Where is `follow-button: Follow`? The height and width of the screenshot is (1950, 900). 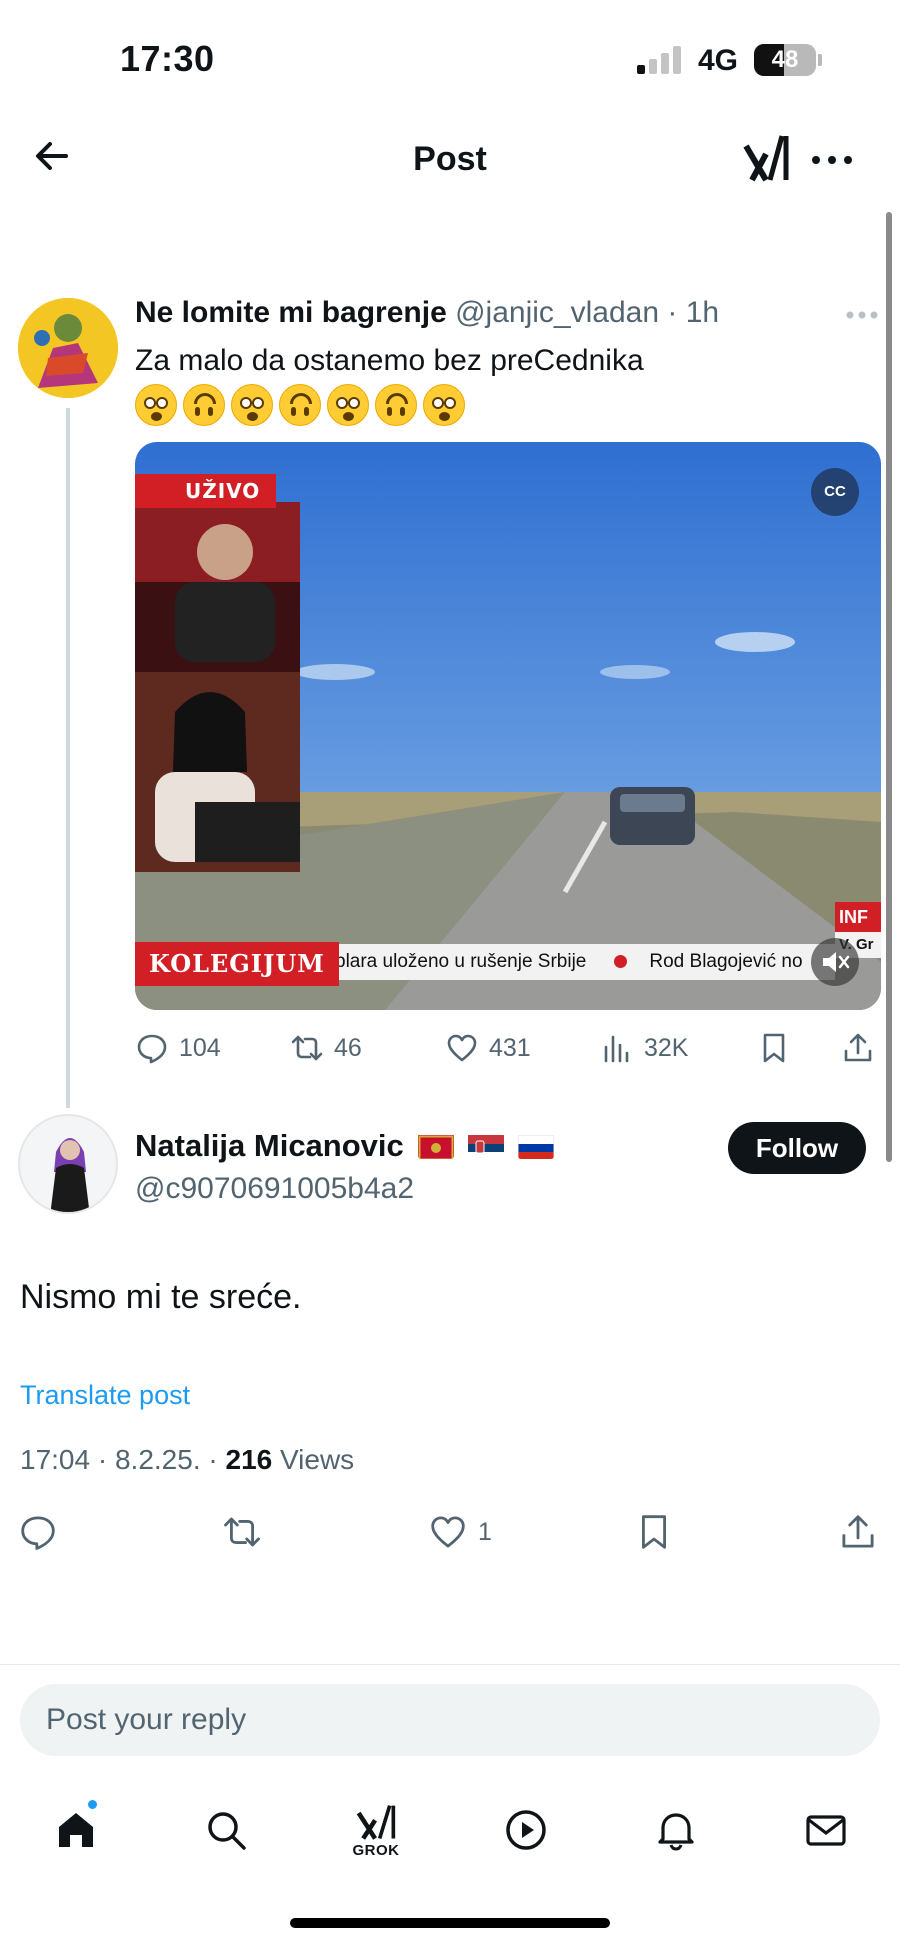
follow-button: Follow is located at coordinates (797, 1148).